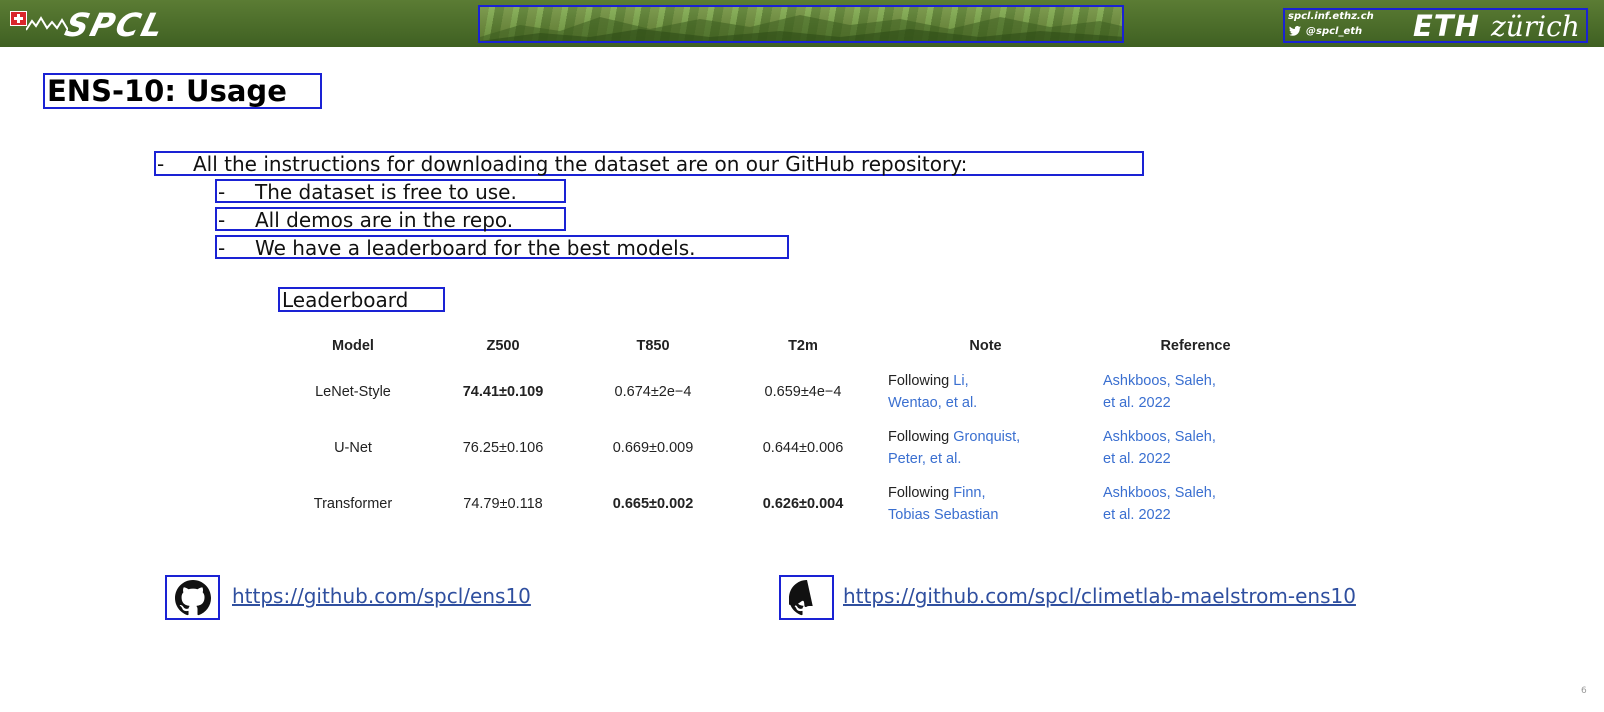 The width and height of the screenshot is (1604, 712). What do you see at coordinates (1584, 691) in the screenshot?
I see `page-number: 6` at bounding box center [1584, 691].